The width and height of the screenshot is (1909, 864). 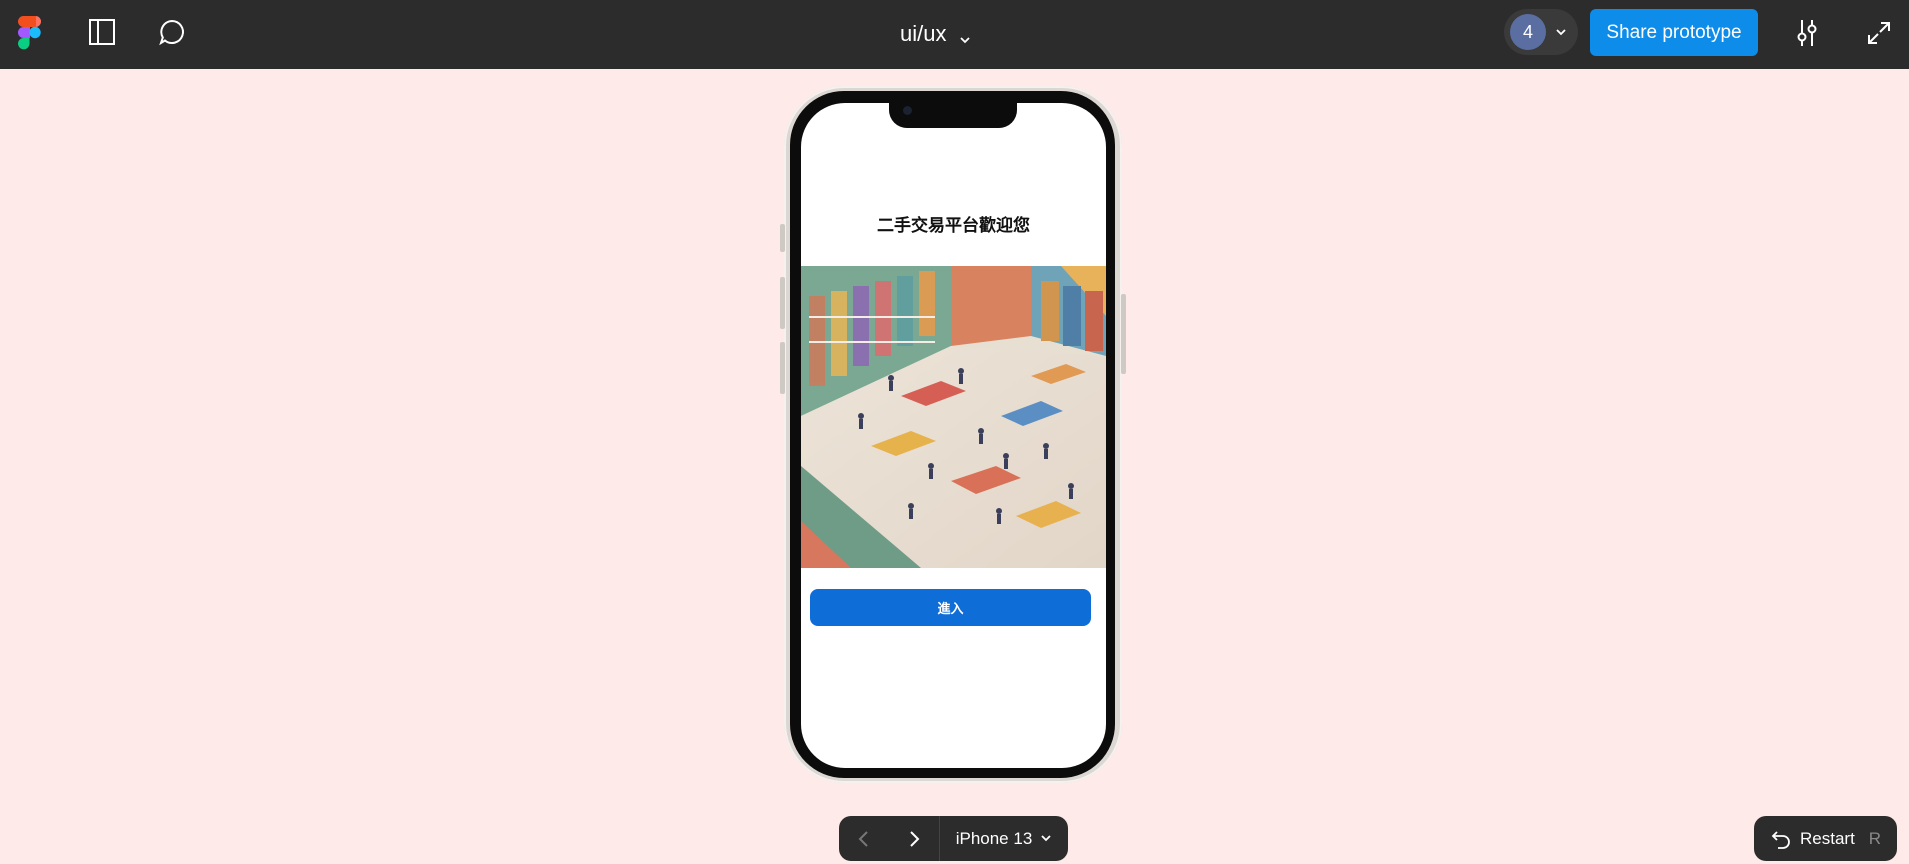 What do you see at coordinates (953, 417) in the screenshot?
I see `hero-image` at bounding box center [953, 417].